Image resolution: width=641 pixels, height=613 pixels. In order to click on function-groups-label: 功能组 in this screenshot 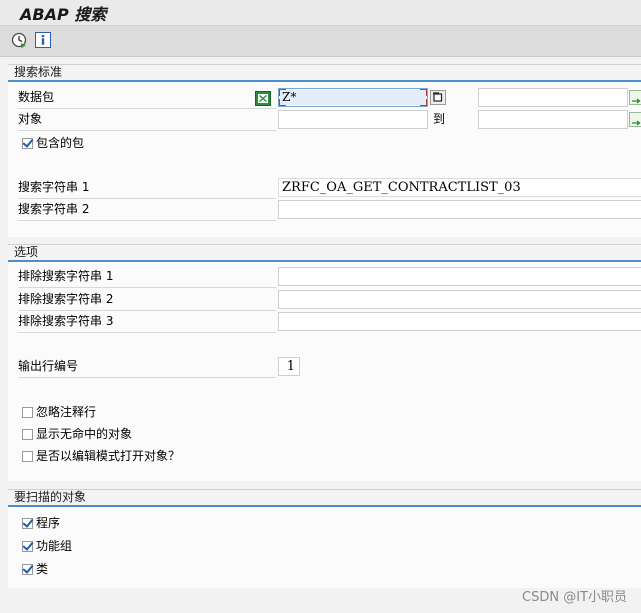, I will do `click(54, 546)`.